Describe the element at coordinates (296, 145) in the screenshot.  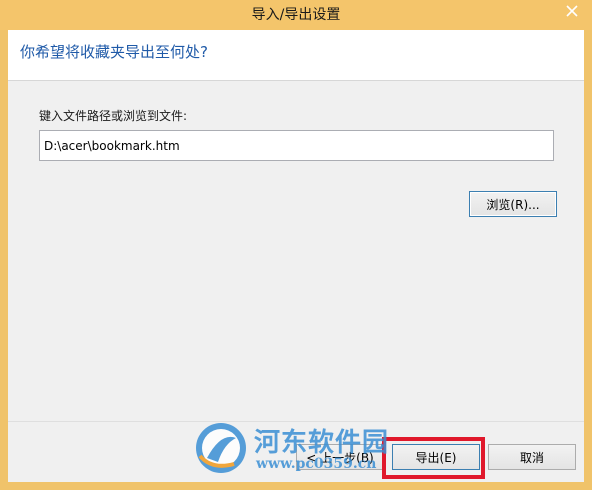
I see `file-path-input` at that location.